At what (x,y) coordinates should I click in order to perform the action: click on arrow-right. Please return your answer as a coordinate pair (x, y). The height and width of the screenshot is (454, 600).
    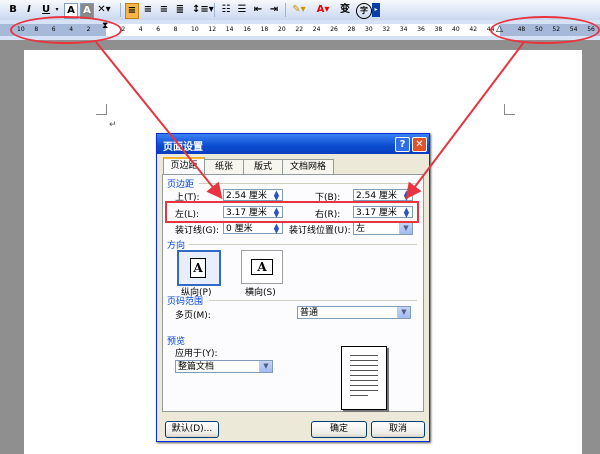
    Looking at the image, I should click on (465, 120).